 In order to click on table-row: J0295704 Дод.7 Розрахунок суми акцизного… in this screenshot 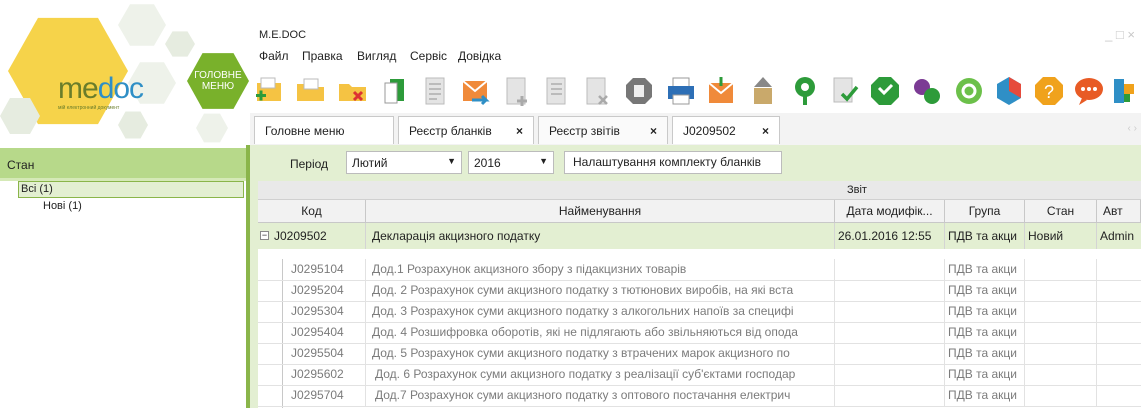, I will do `click(699, 396)`.